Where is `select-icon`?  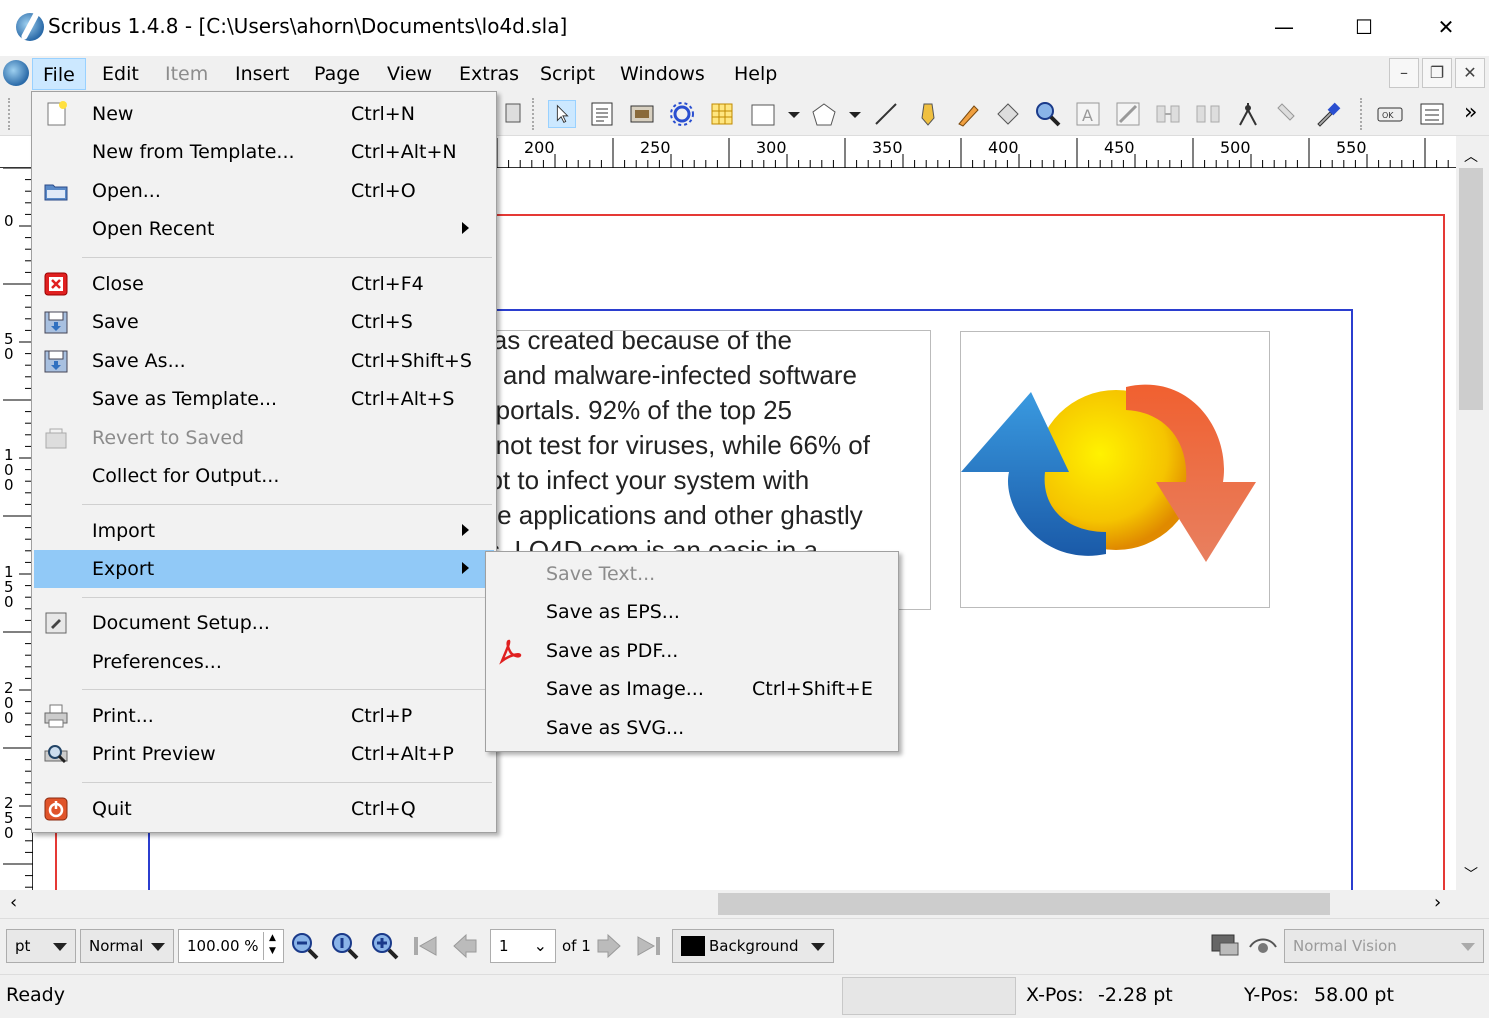
select-icon is located at coordinates (562, 114).